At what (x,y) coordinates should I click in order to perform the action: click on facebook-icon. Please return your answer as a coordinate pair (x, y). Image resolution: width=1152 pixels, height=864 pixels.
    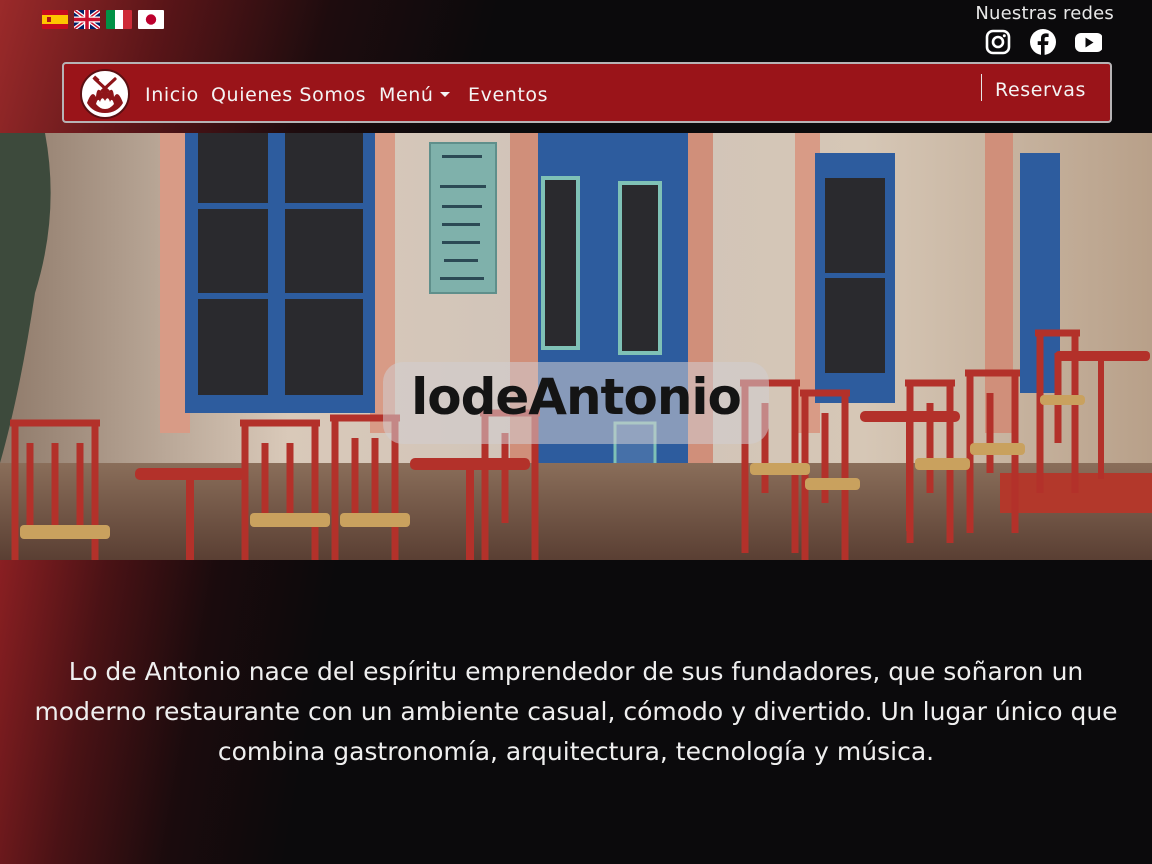
    Looking at the image, I should click on (1043, 42).